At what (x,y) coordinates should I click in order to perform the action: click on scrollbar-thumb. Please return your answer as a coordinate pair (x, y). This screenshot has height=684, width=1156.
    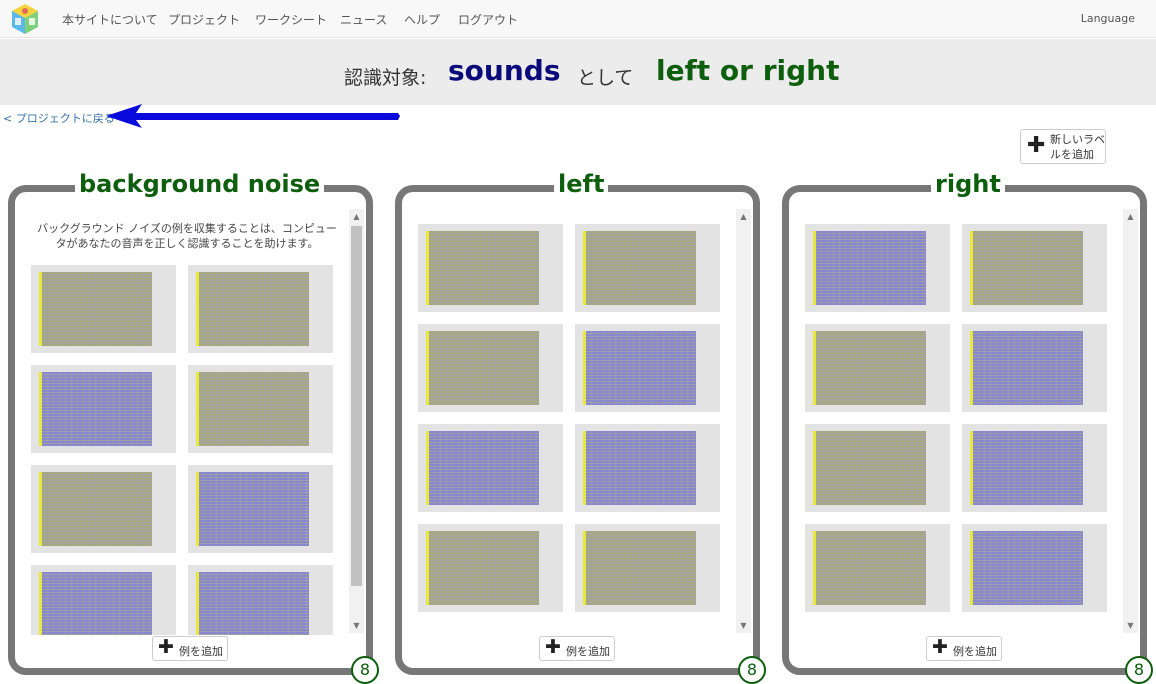
    Looking at the image, I should click on (356, 406).